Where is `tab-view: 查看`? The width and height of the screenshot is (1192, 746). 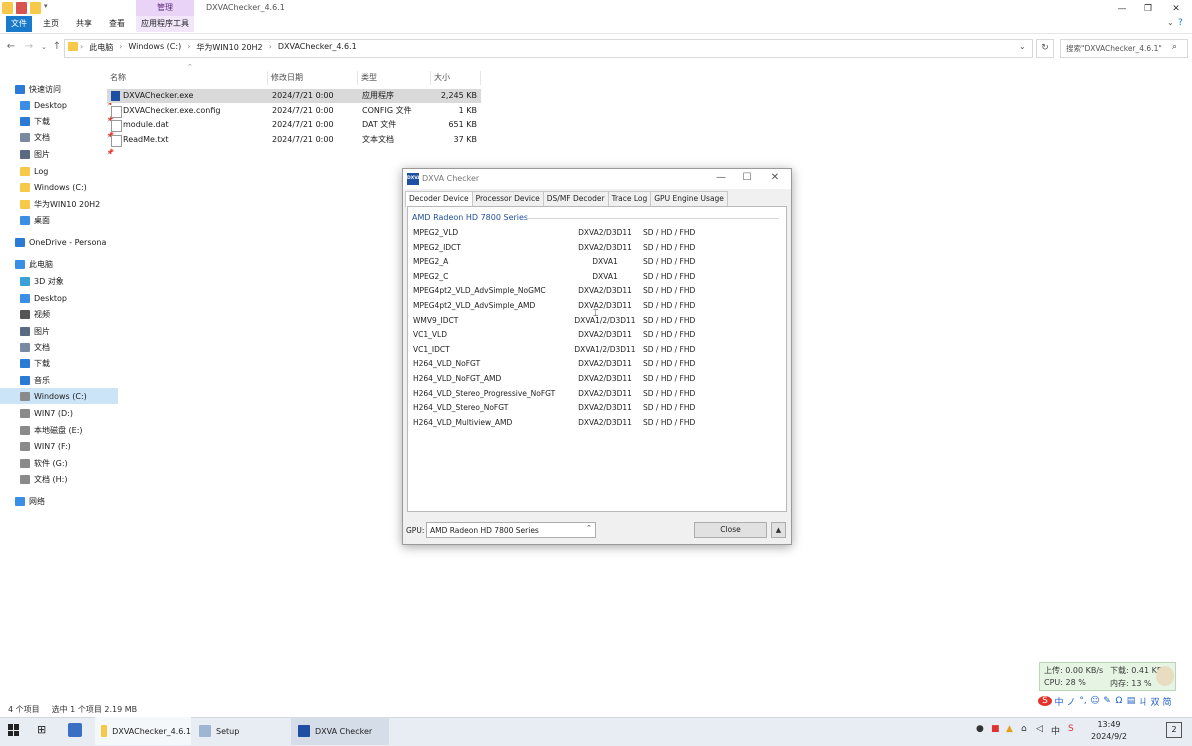 tab-view: 查看 is located at coordinates (117, 24).